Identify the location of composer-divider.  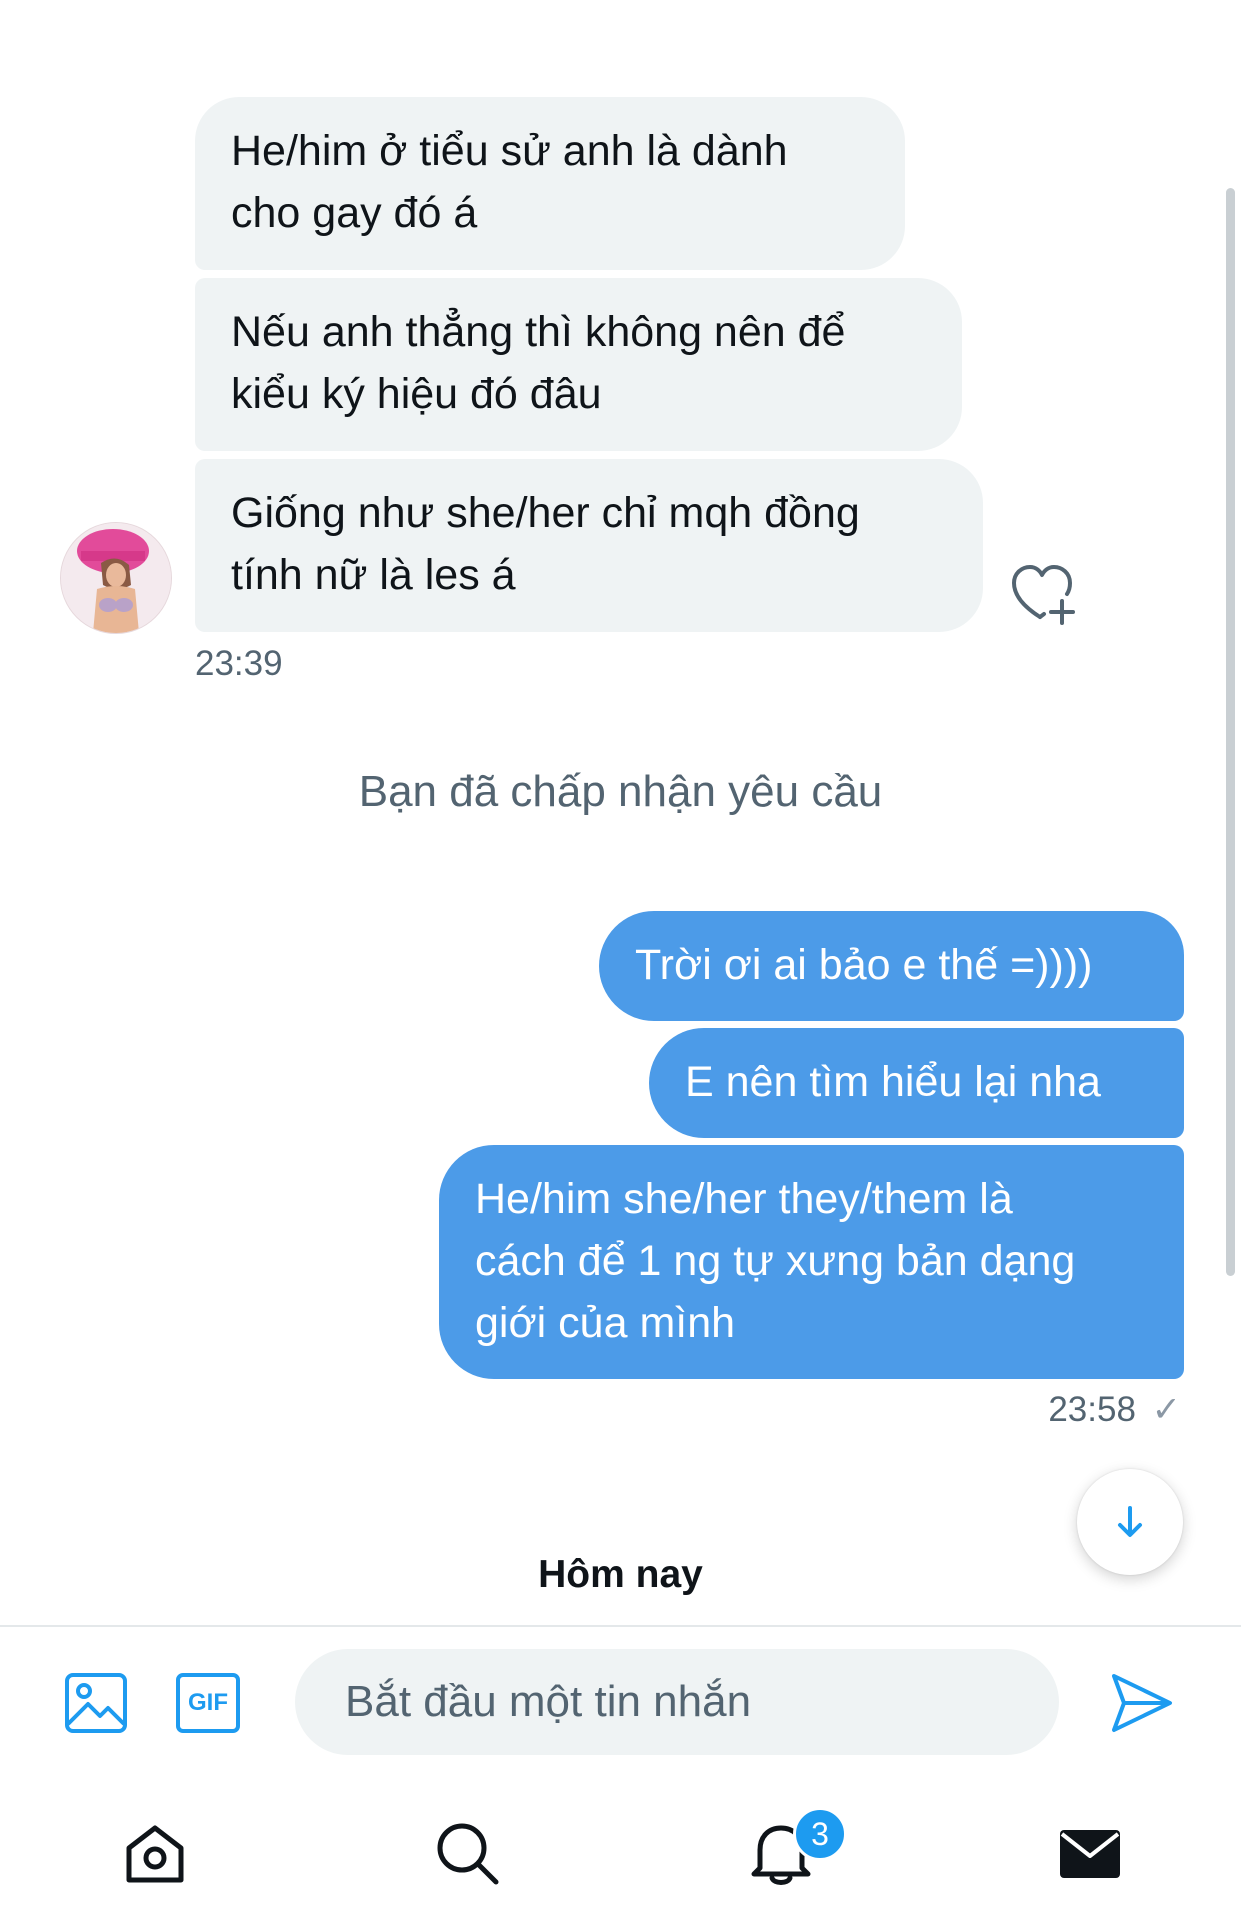
(620, 1626).